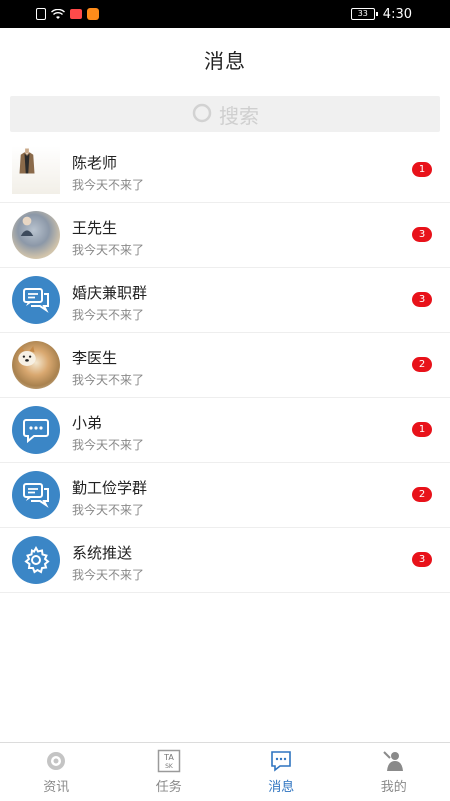  What do you see at coordinates (94, 227) in the screenshot?
I see `contact-name: 王先生` at bounding box center [94, 227].